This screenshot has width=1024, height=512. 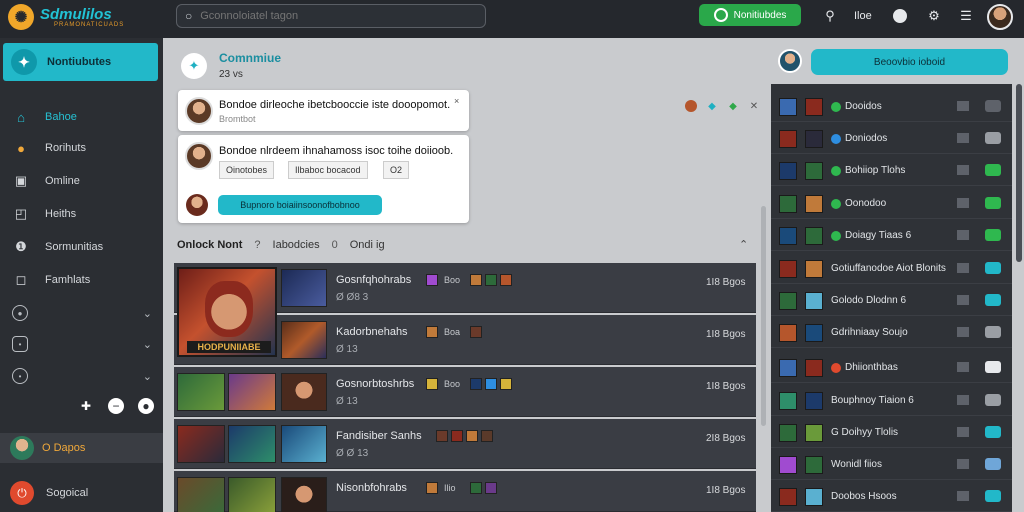 What do you see at coordinates (891, 496) in the screenshot?
I see `friend-row: Doobos Hsoos` at bounding box center [891, 496].